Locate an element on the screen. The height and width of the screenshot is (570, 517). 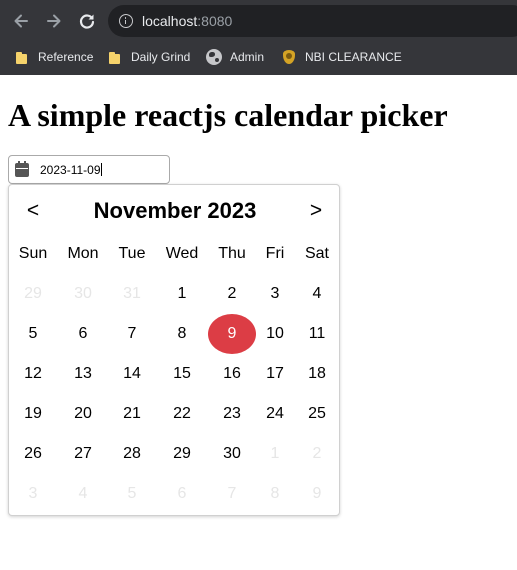
globe-icon is located at coordinates (214, 57).